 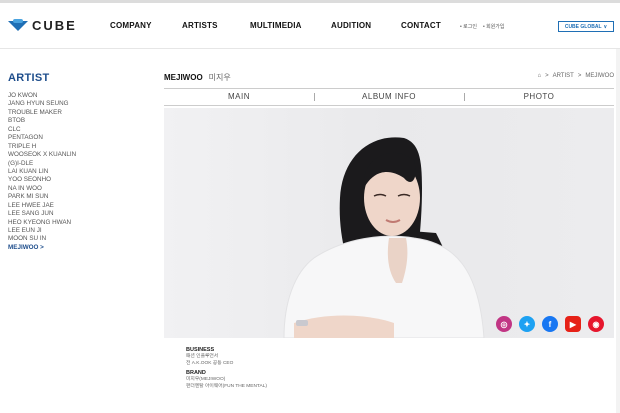 I want to click on sidebar-item: CLC, so click(x=83, y=130).